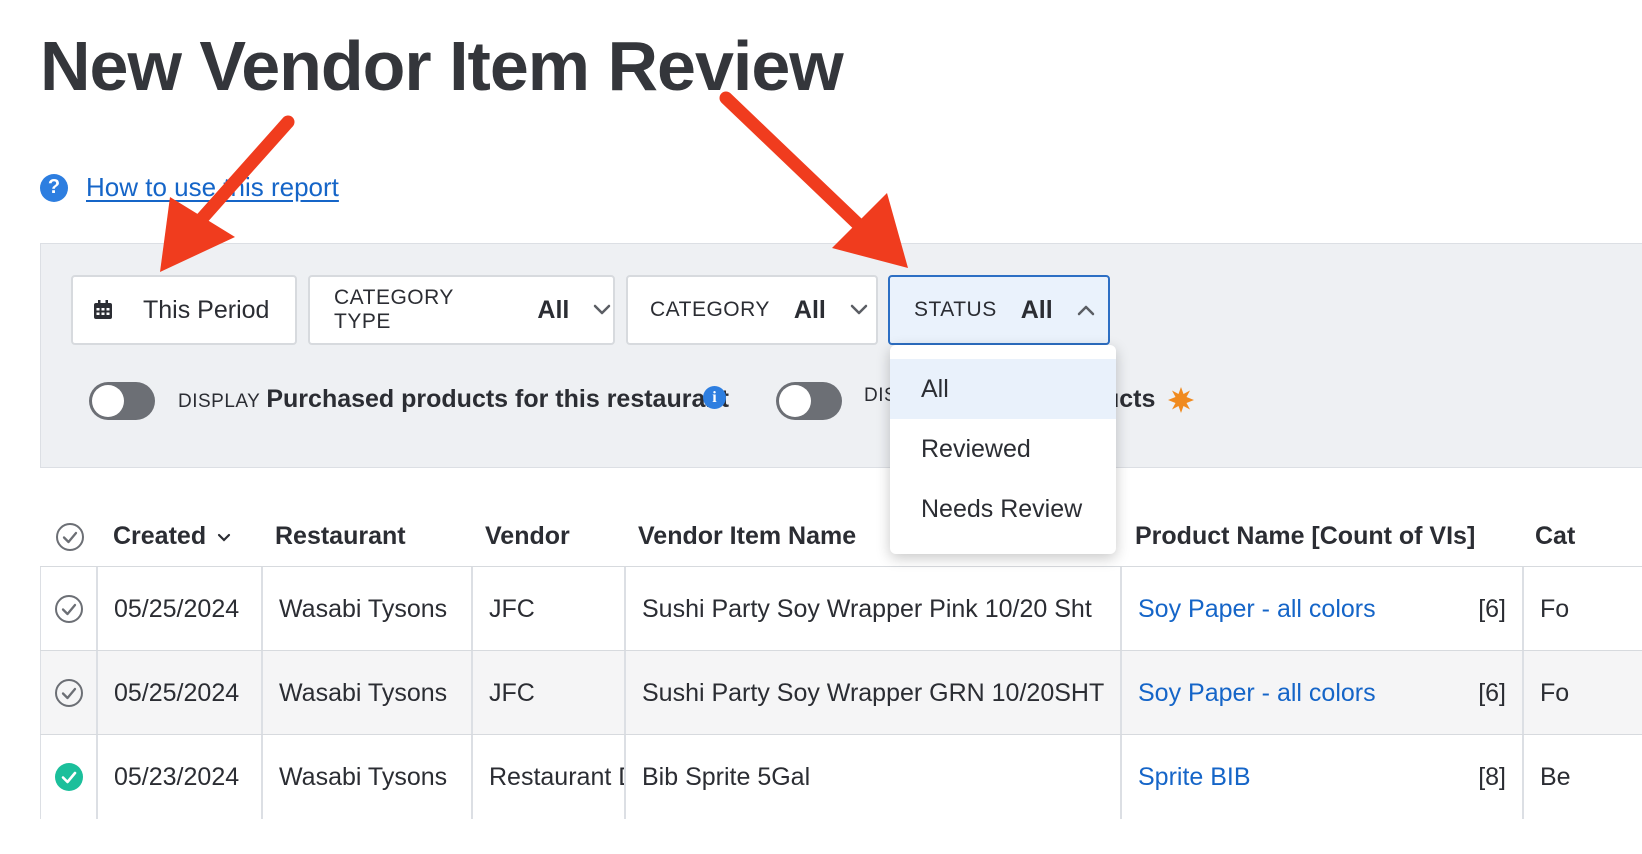 The width and height of the screenshot is (1642, 854). What do you see at coordinates (219, 401) in the screenshot?
I see `toggle-display-prefix: DISPLAY` at bounding box center [219, 401].